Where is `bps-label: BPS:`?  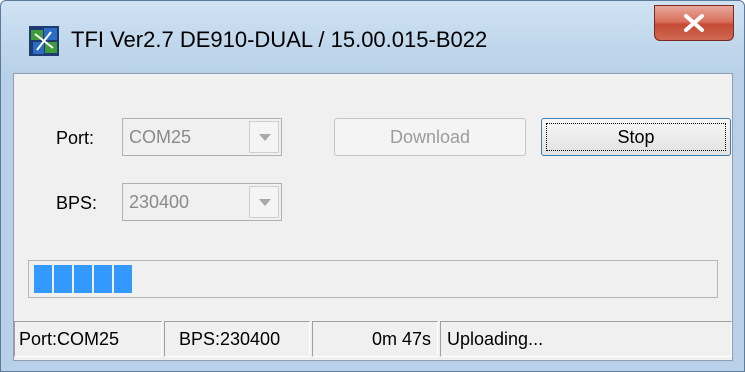 bps-label: BPS: is located at coordinates (77, 203).